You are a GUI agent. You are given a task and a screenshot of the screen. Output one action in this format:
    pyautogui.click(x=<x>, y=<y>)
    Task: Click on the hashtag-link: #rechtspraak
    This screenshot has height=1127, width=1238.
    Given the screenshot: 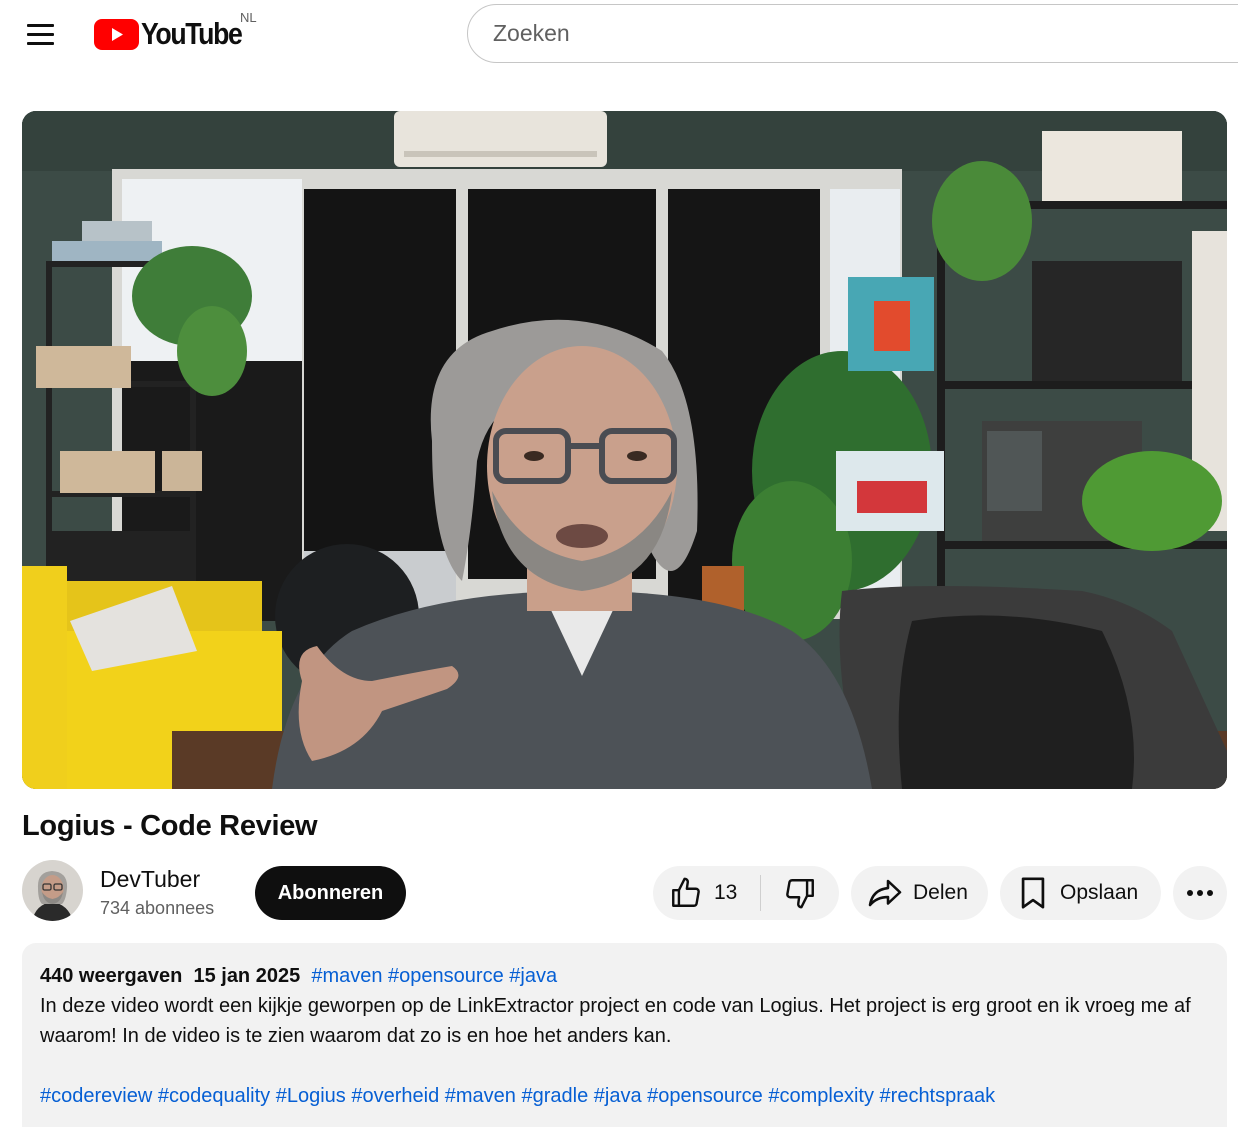 What is the action you would take?
    pyautogui.click(x=938, y=1096)
    